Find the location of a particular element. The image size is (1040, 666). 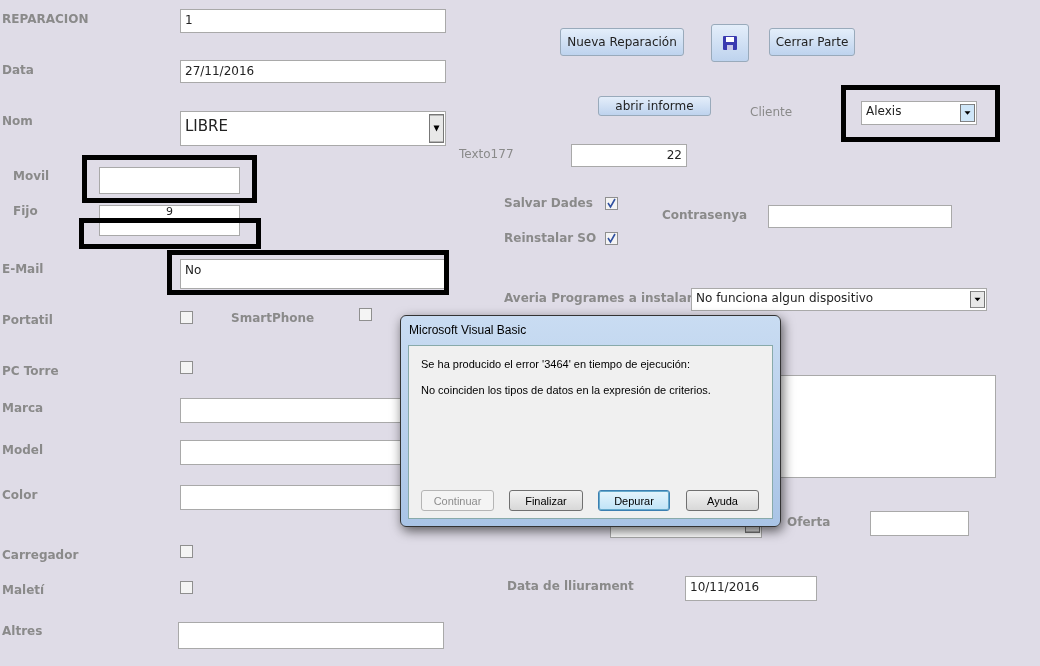

form-button: Cerrar Parte is located at coordinates (812, 42).